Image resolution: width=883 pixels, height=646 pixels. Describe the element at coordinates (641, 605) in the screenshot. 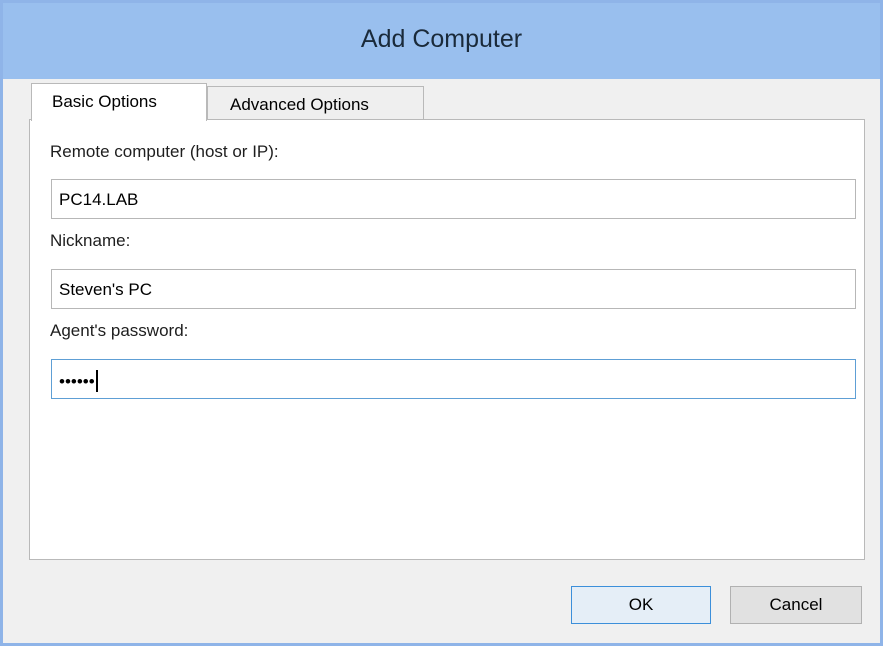

I see `ok-button: OK` at that location.